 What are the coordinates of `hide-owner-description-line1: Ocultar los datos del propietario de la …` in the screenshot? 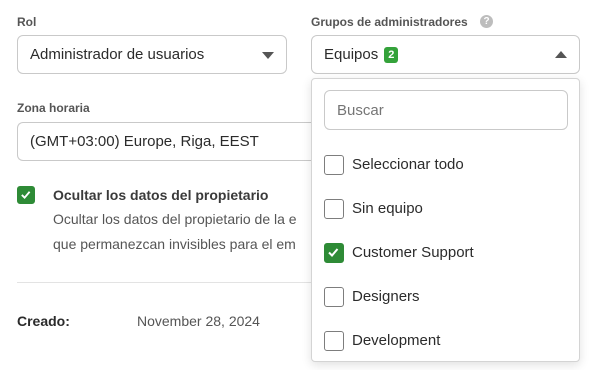 It's located at (175, 219).